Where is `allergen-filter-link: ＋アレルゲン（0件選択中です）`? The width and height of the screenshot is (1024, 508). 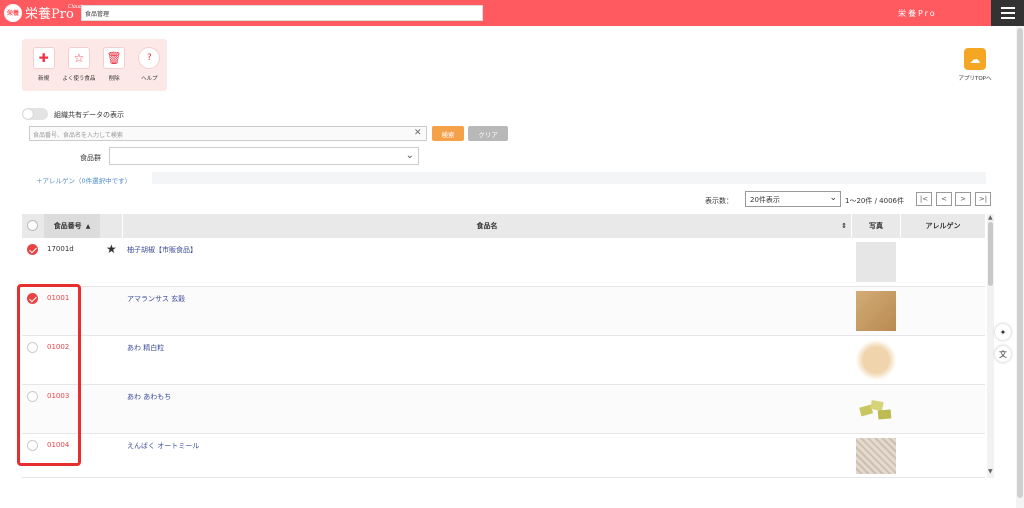 allergen-filter-link: ＋アレルゲン（0件選択中です） is located at coordinates (83, 180).